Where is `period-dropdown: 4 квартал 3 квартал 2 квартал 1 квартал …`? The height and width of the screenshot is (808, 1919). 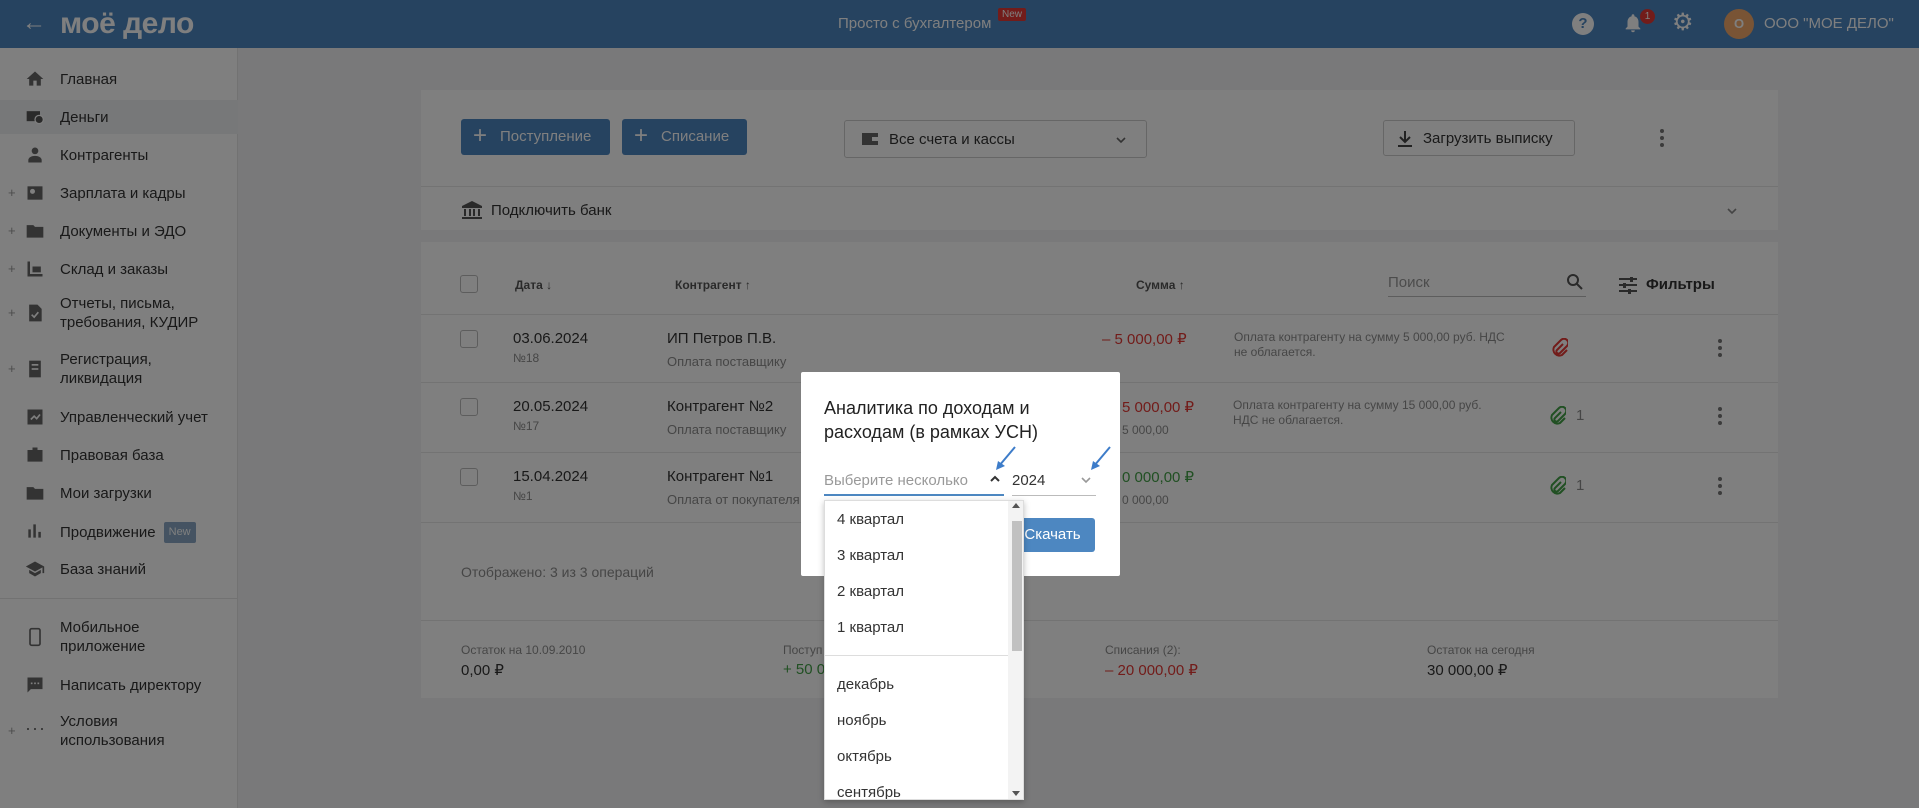 period-dropdown: 4 квартал 3 квартал 2 квартал 1 квартал … is located at coordinates (924, 650).